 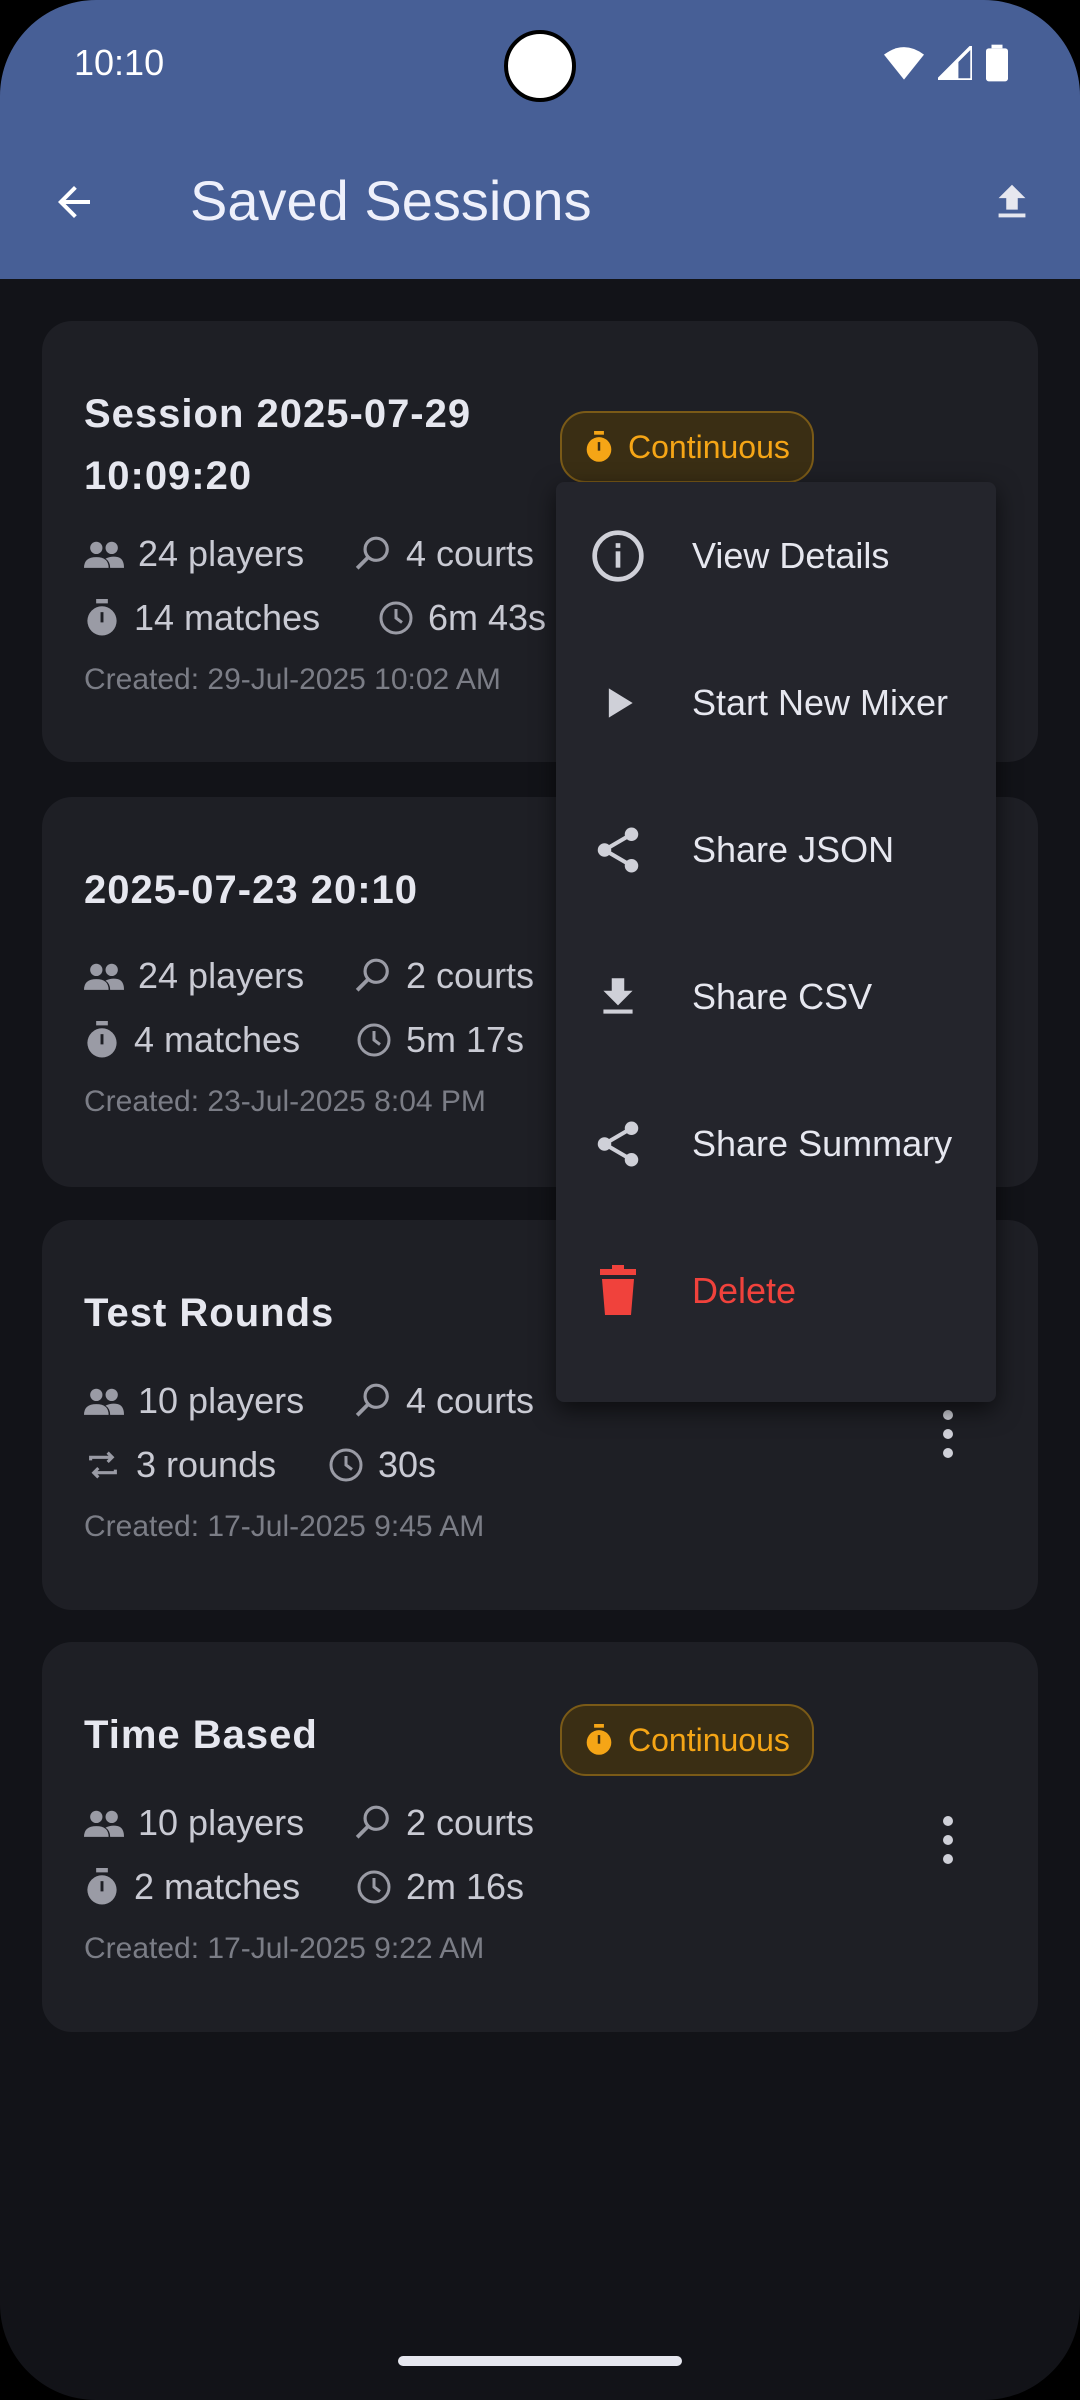 I want to click on duration-stat: 6m 43s, so click(x=462, y=618).